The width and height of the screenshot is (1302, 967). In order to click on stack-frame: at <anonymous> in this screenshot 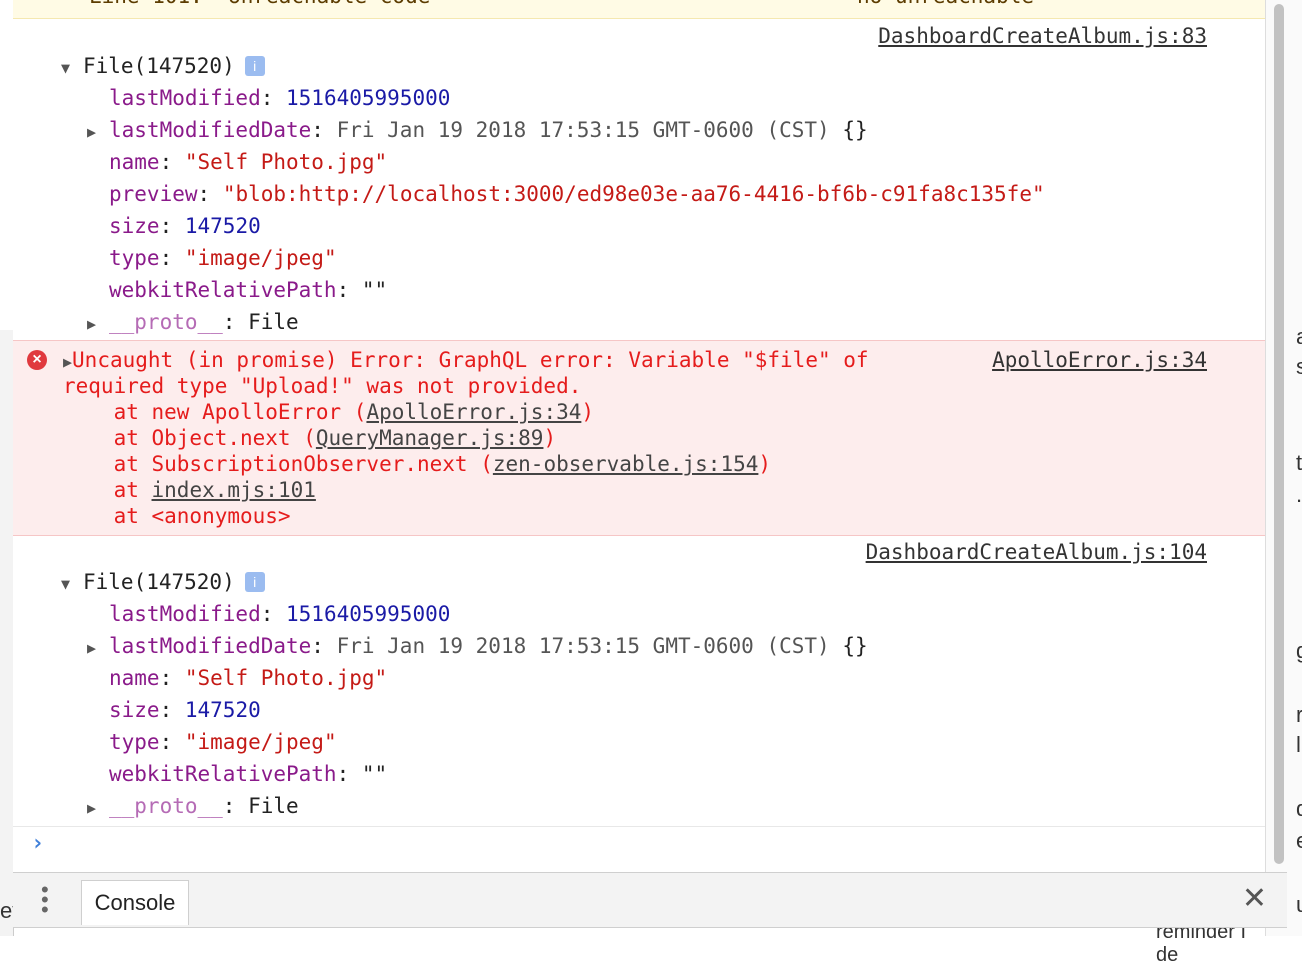, I will do `click(177, 516)`.